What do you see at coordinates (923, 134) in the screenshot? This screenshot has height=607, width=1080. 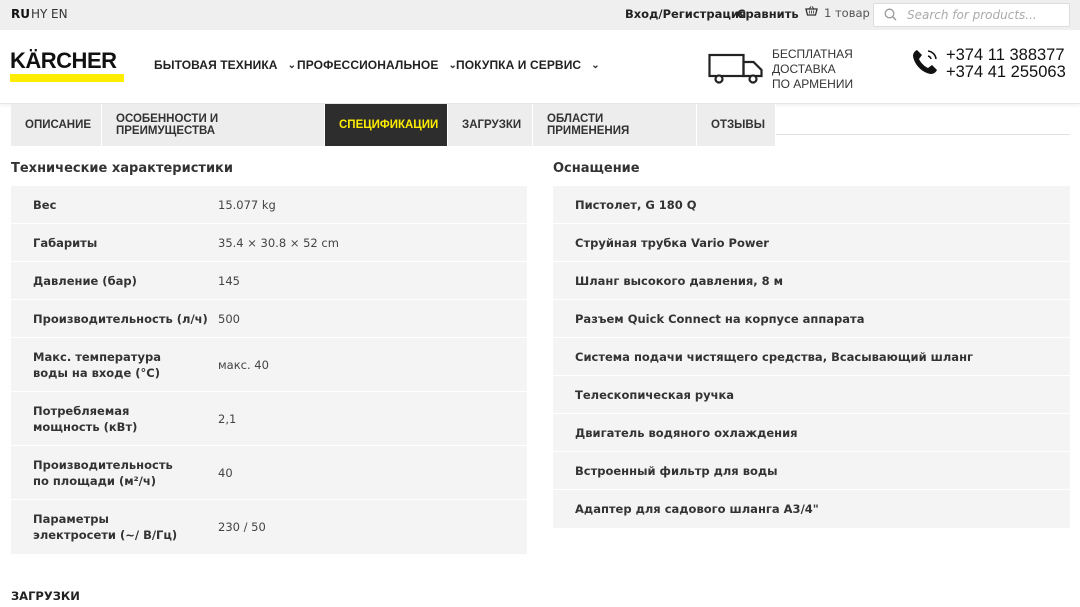 I see `tabs-divider` at bounding box center [923, 134].